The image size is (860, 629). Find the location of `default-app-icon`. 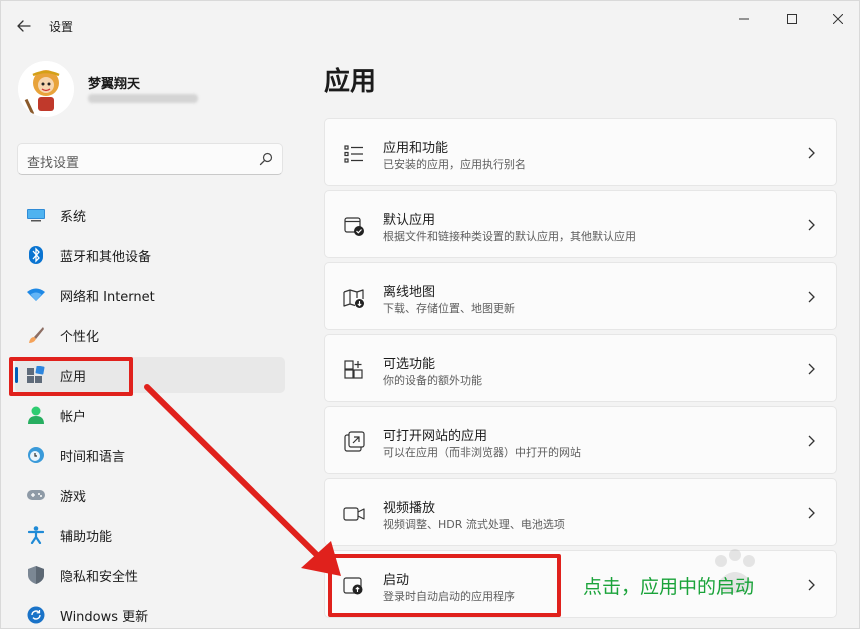

default-app-icon is located at coordinates (354, 226).